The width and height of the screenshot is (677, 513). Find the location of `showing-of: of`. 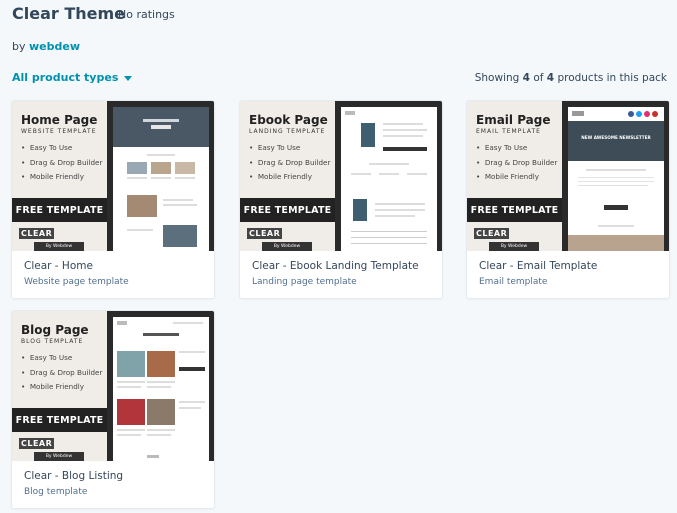

showing-of: of is located at coordinates (538, 78).